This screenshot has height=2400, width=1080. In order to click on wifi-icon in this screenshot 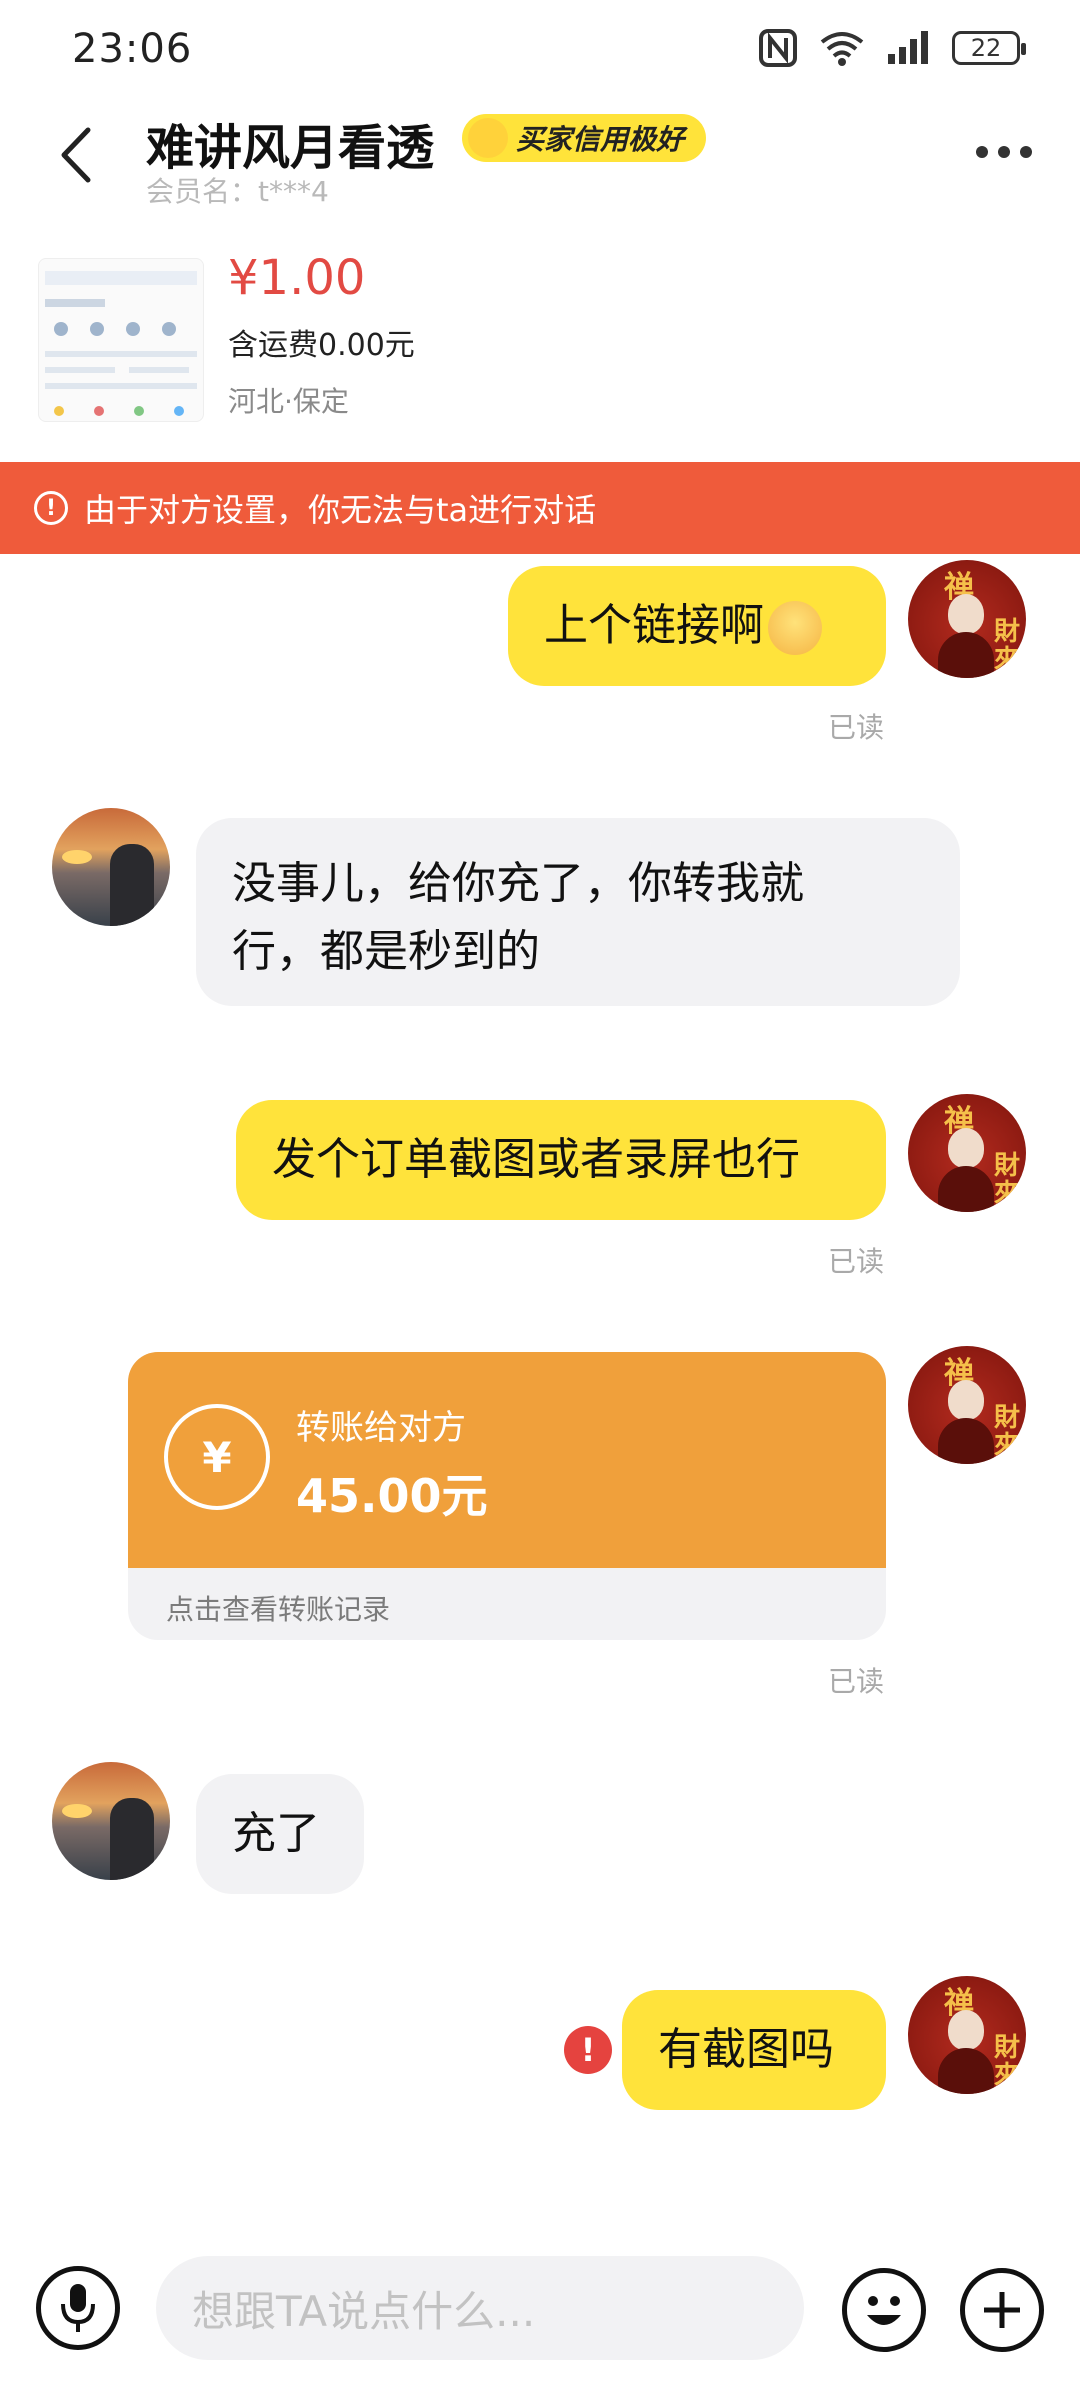, I will do `click(842, 48)`.